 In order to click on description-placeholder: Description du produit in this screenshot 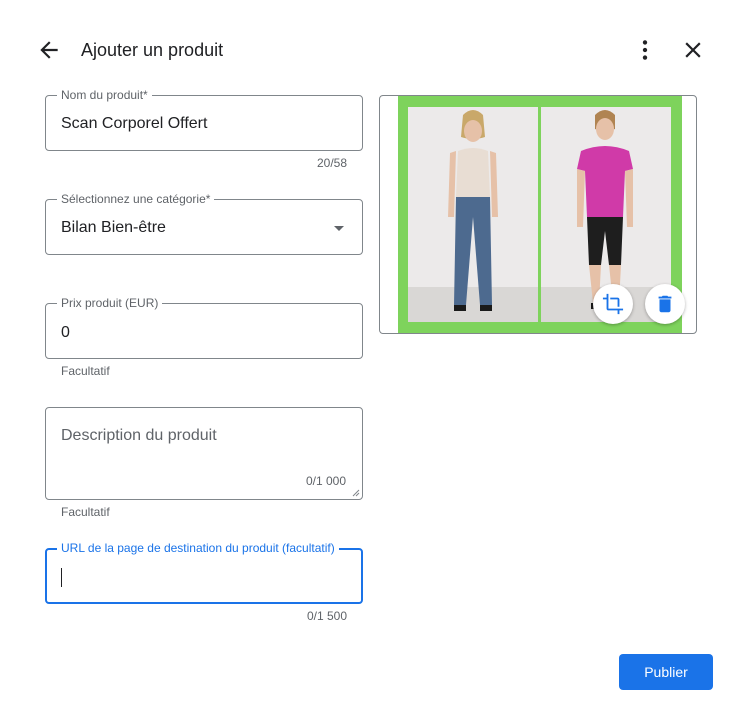, I will do `click(139, 435)`.